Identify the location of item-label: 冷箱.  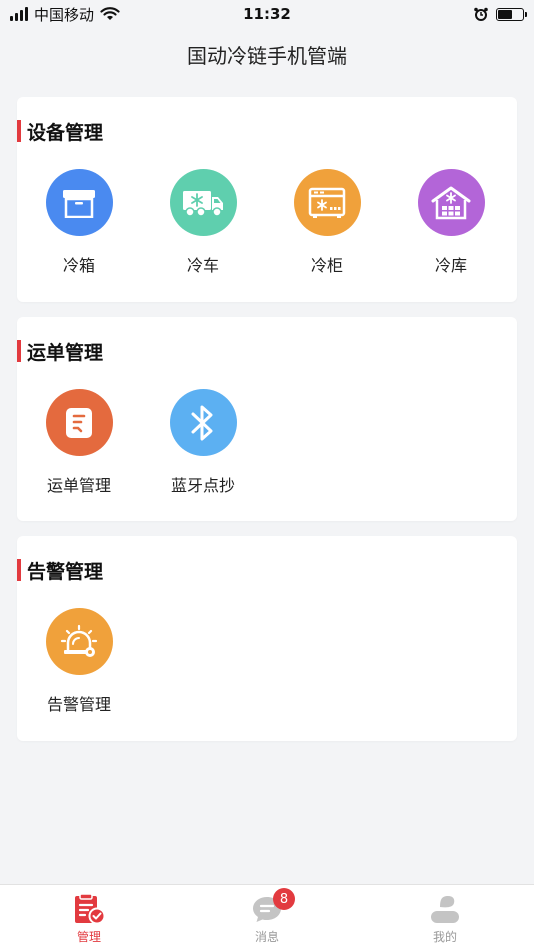
(78, 265).